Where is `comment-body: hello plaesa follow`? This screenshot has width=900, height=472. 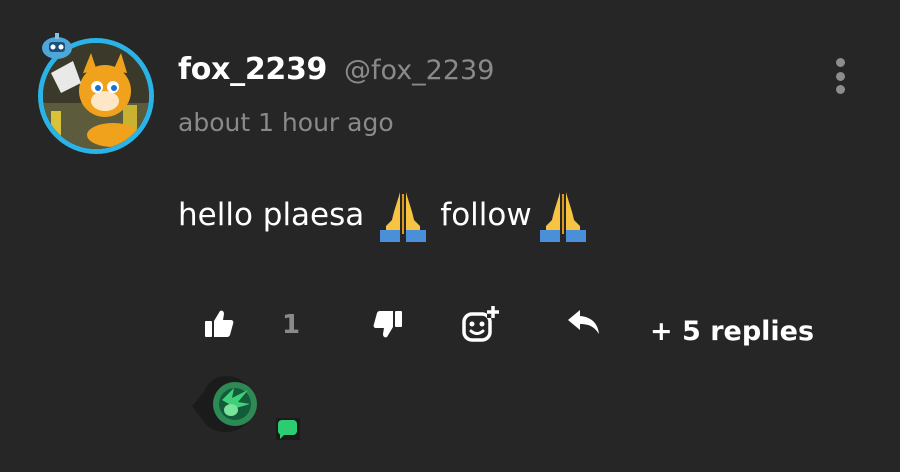 comment-body: hello plaesa follow is located at coordinates (386, 215).